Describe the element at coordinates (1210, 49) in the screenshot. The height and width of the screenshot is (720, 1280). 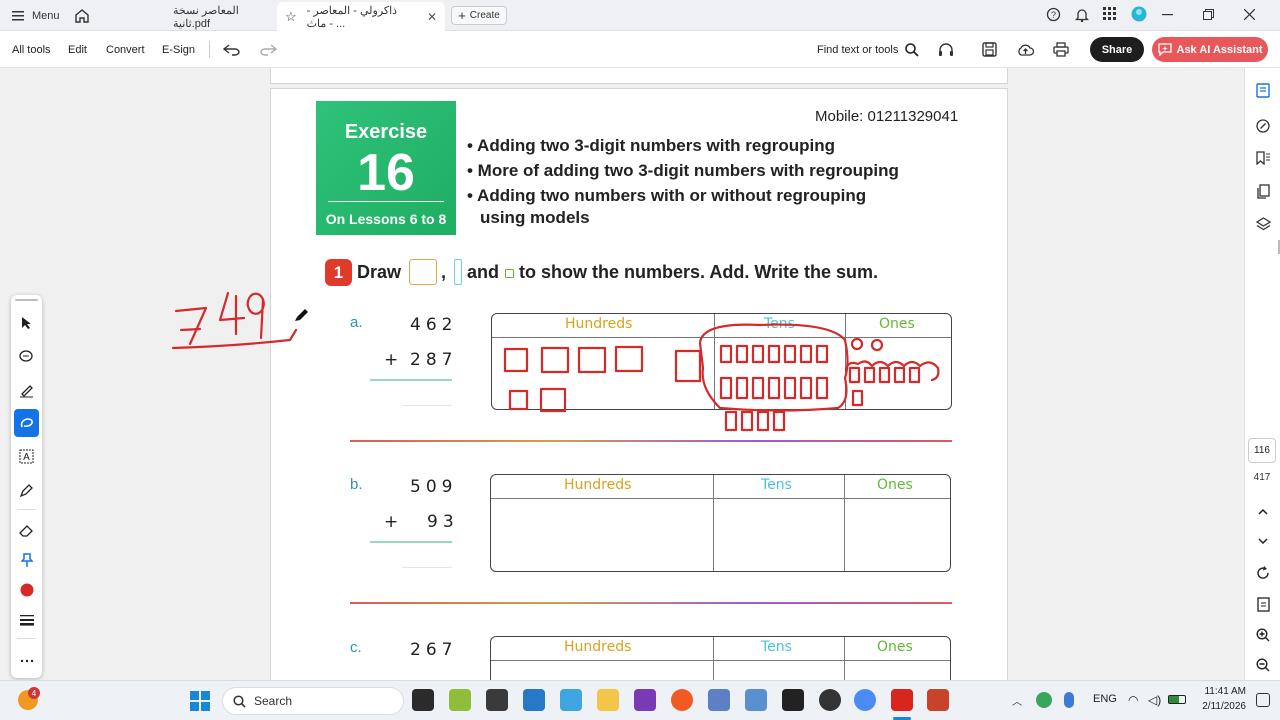
I see `ask-ai-button: Ask AI Assistant` at that location.